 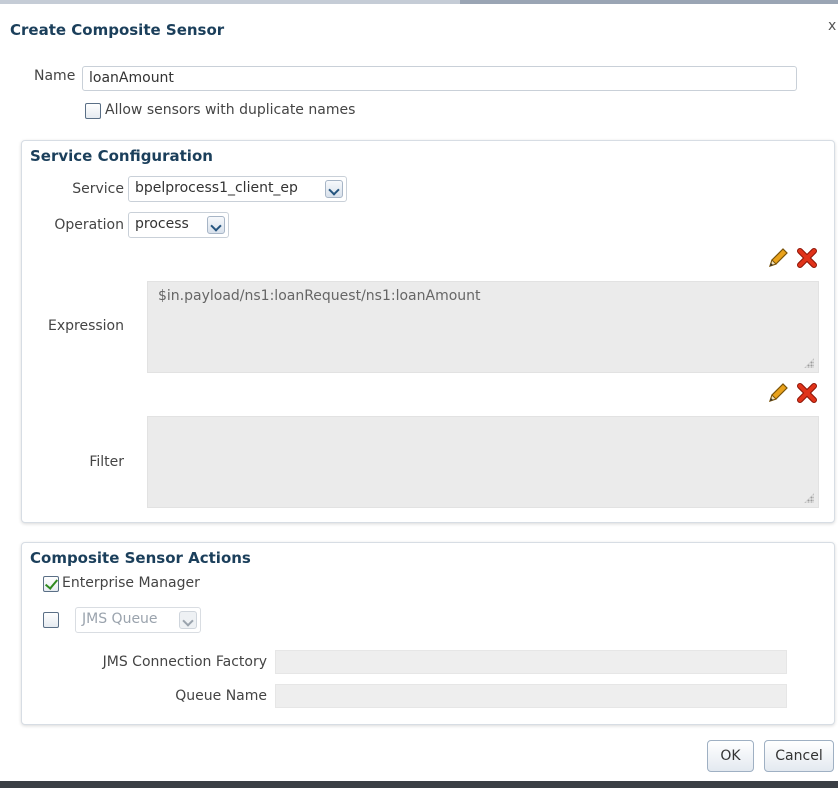 I want to click on filter-textarea, so click(x=483, y=462).